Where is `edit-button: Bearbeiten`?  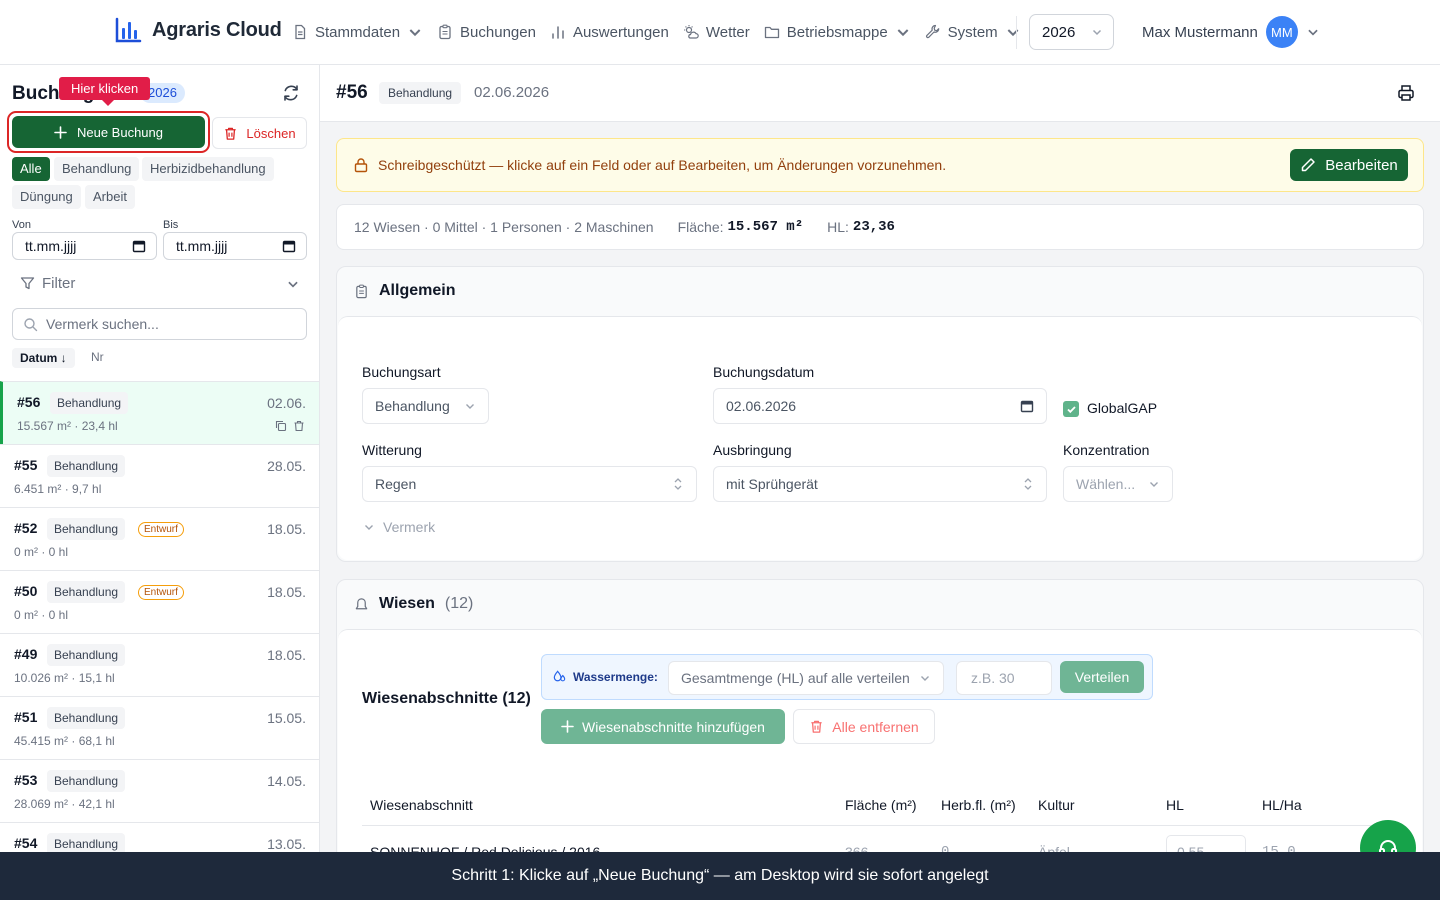
edit-button: Bearbeiten is located at coordinates (1349, 165).